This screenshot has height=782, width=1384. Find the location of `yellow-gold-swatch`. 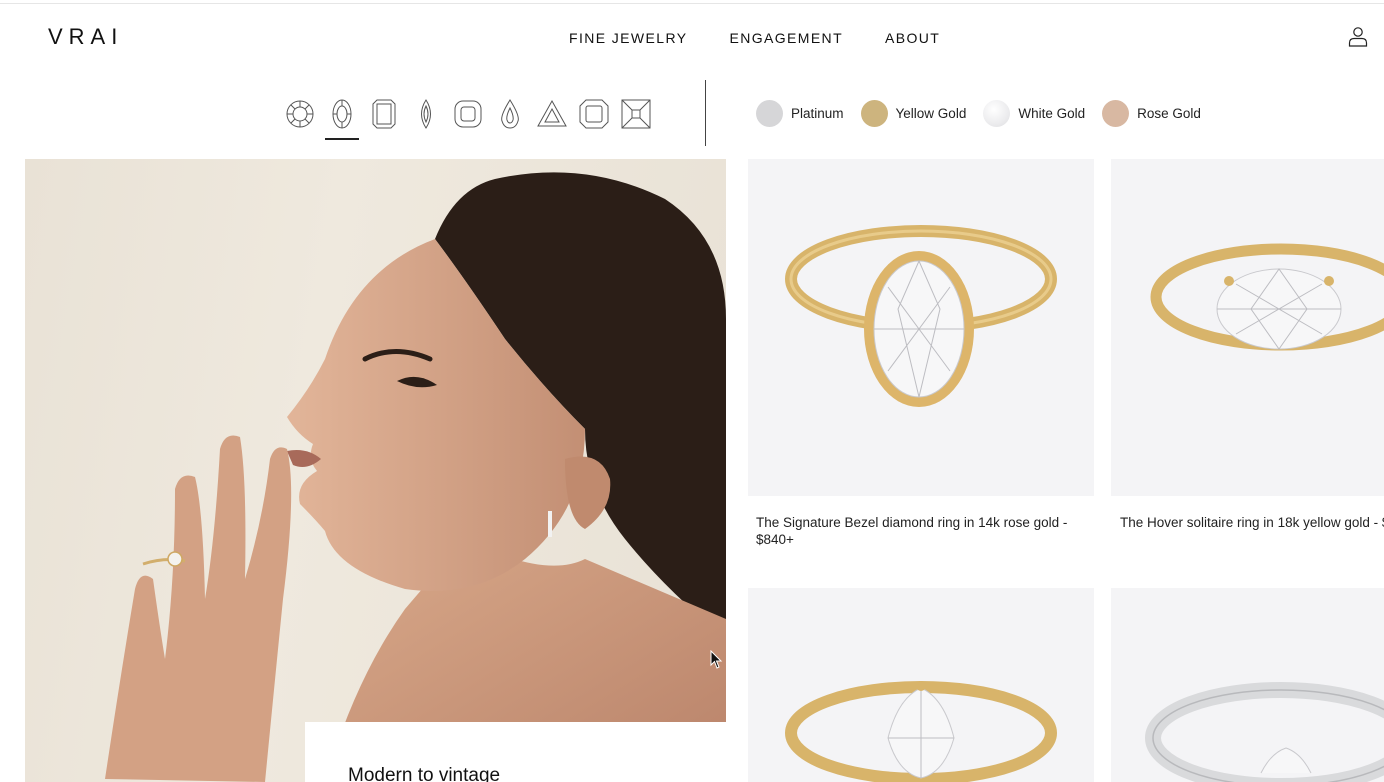

yellow-gold-swatch is located at coordinates (874, 113).